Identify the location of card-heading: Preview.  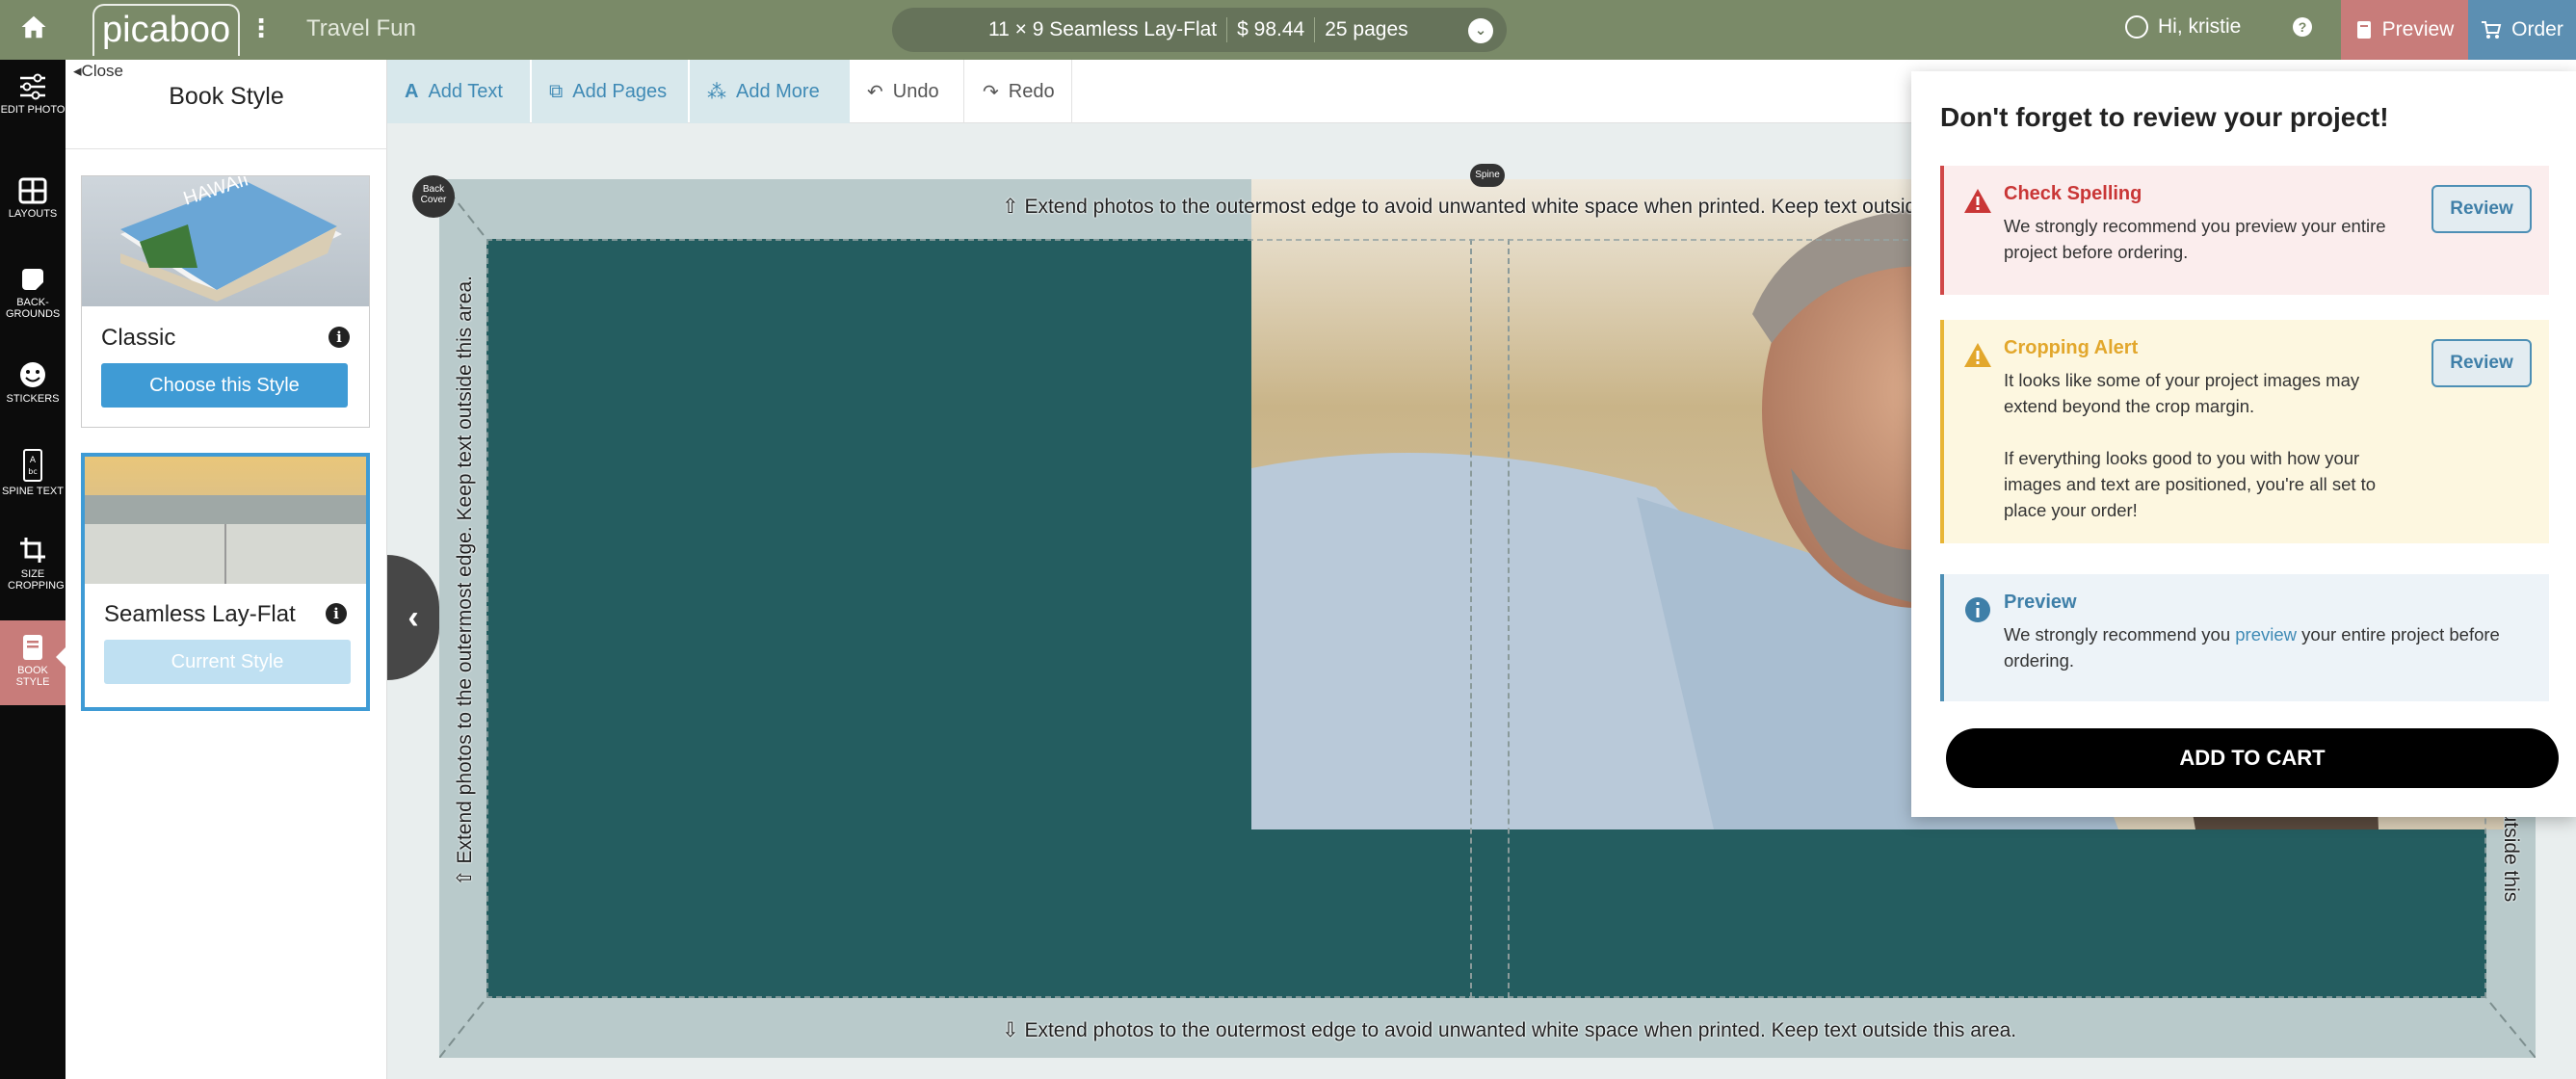
(2041, 602).